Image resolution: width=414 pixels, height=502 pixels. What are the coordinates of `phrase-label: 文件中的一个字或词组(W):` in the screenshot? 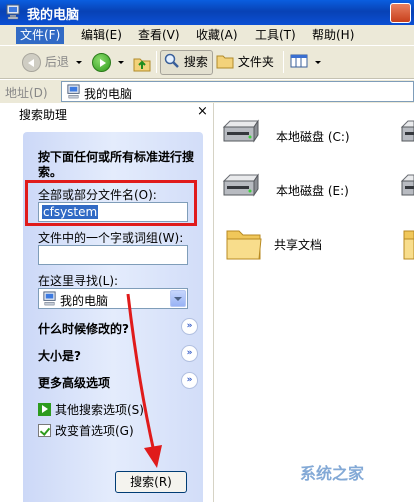 It's located at (111, 238).